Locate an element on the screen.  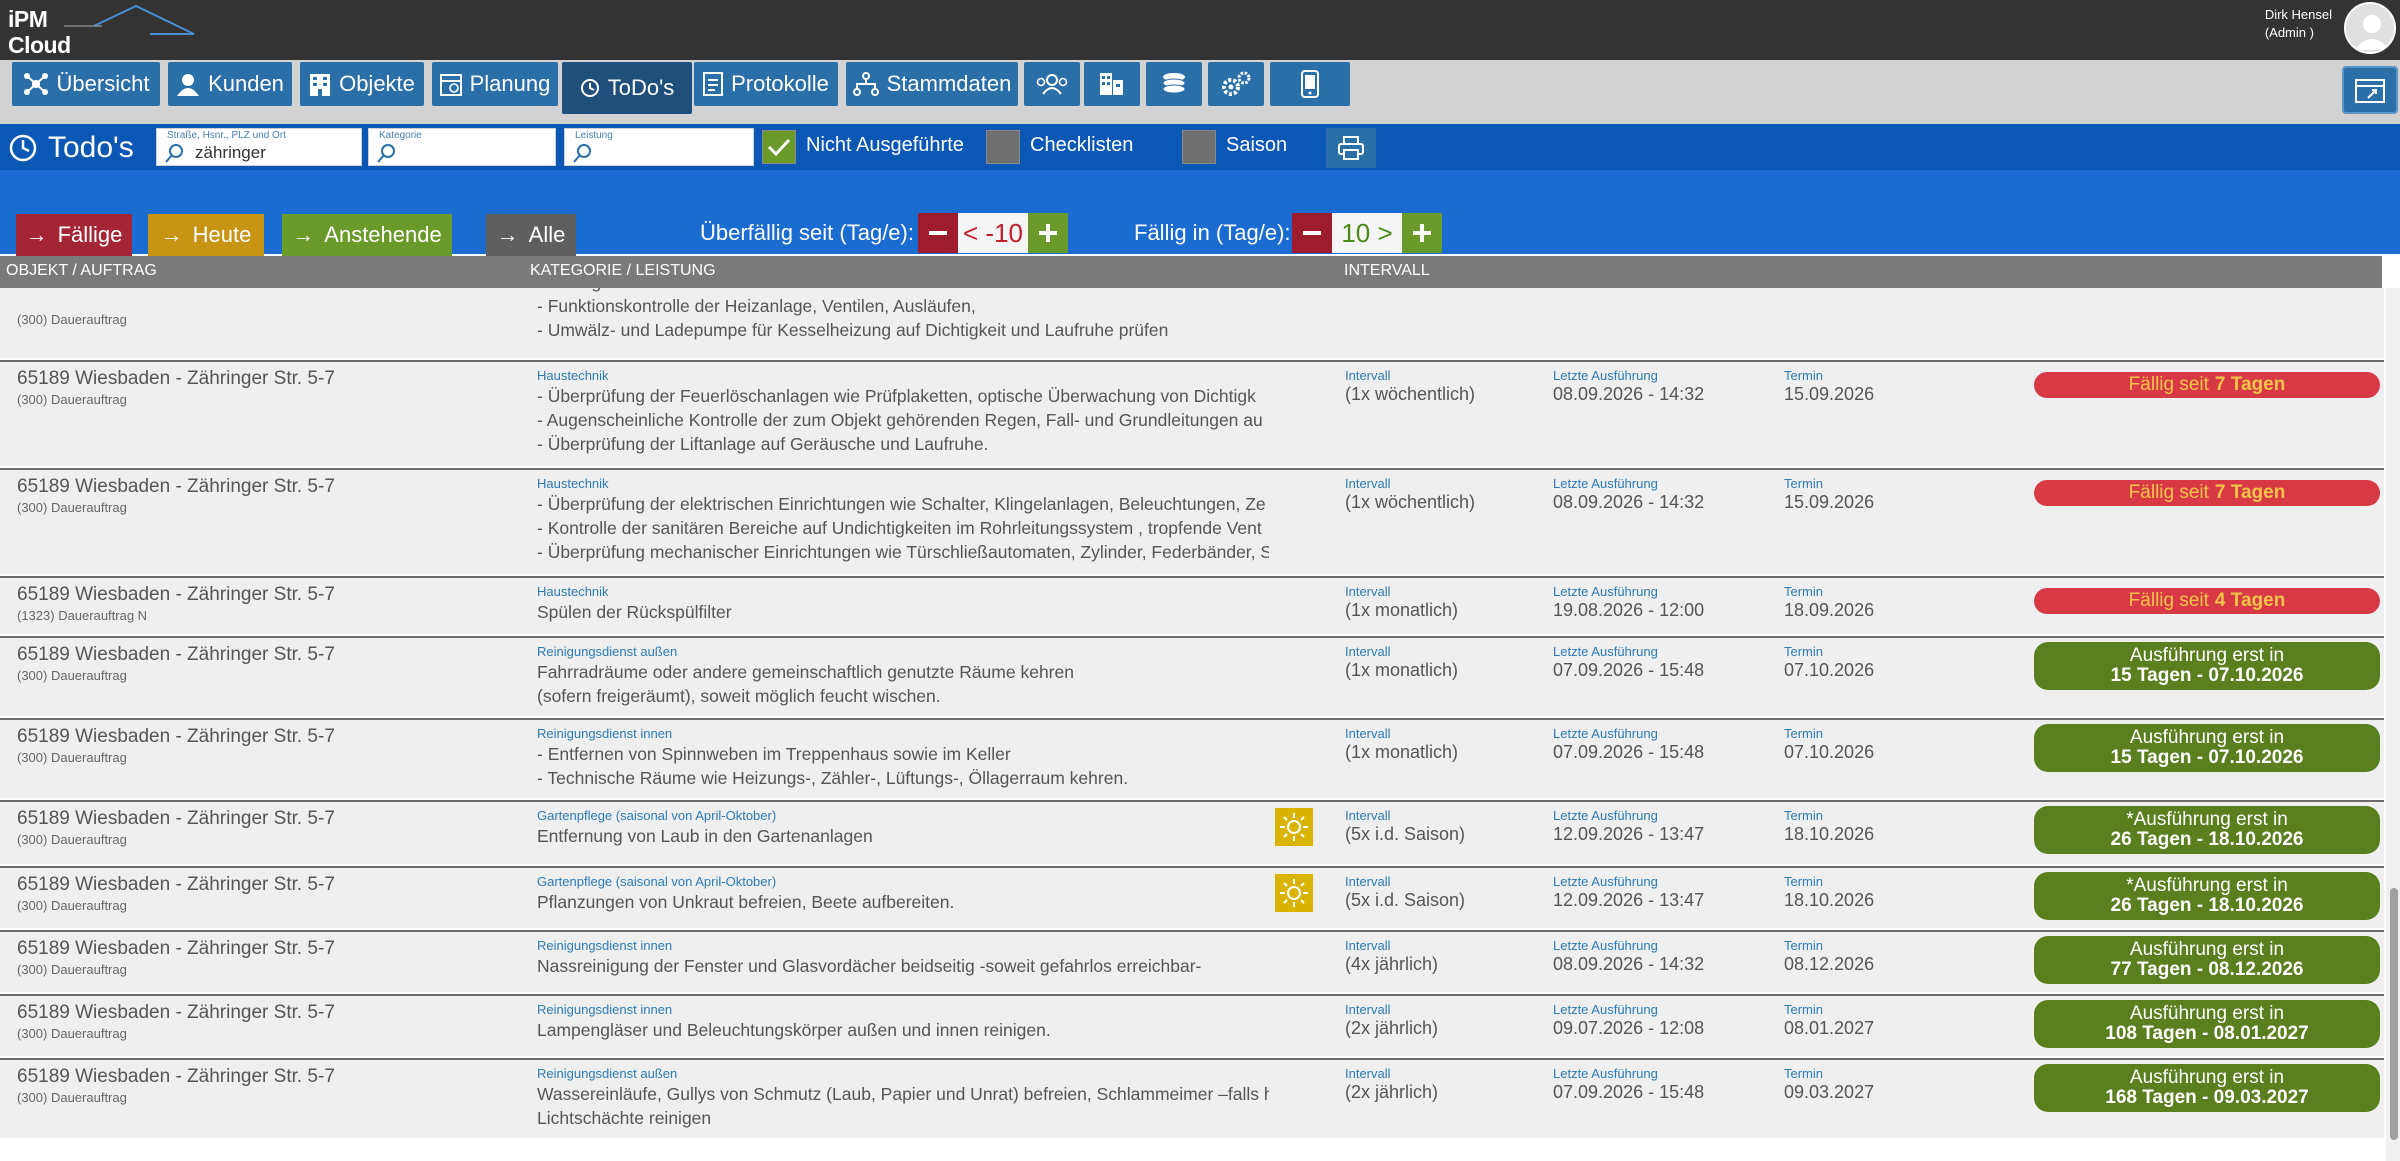
address-search-input: Straße, Hsnr., PLZ und Ort zähringer is located at coordinates (259, 147).